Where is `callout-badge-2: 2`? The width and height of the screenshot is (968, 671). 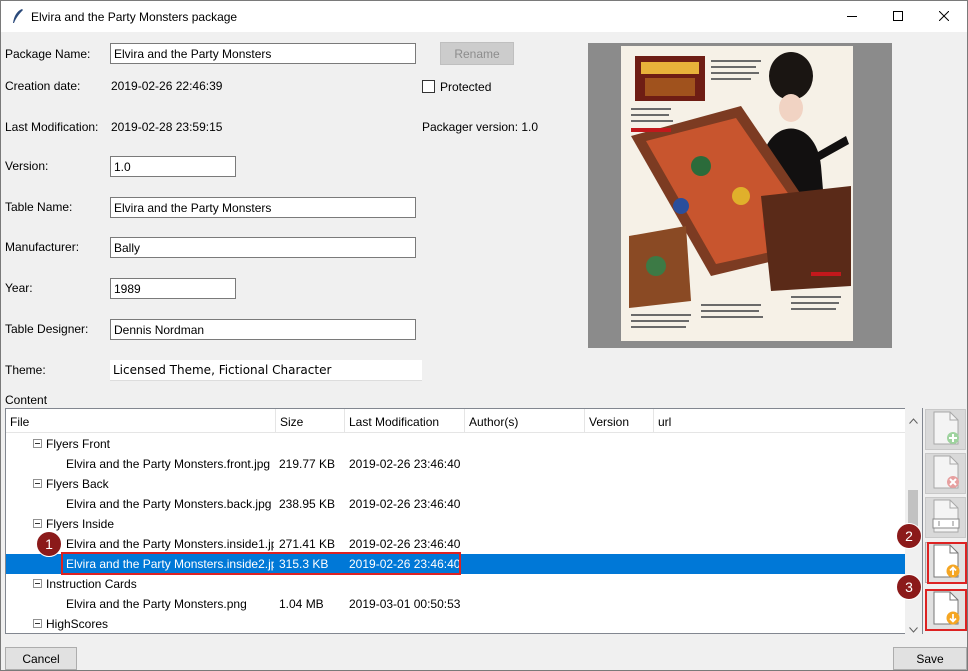 callout-badge-2: 2 is located at coordinates (909, 536).